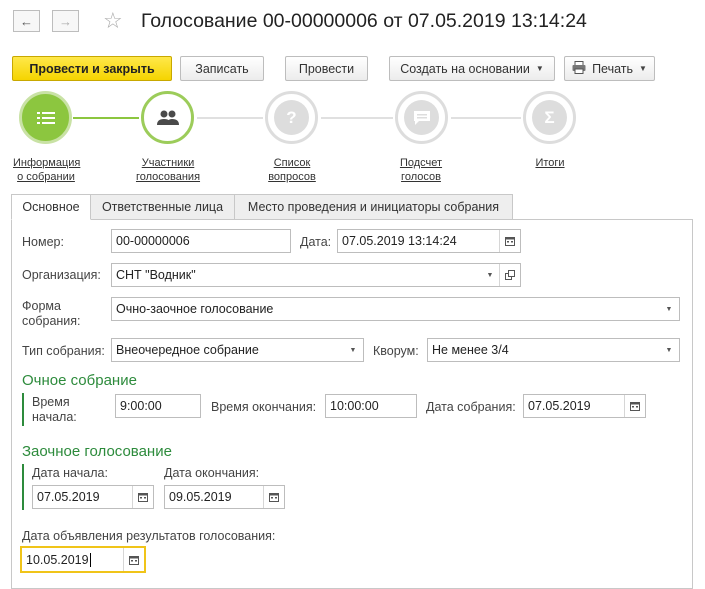  I want to click on organization-field: СНТ "Водник" ▼, so click(316, 275).